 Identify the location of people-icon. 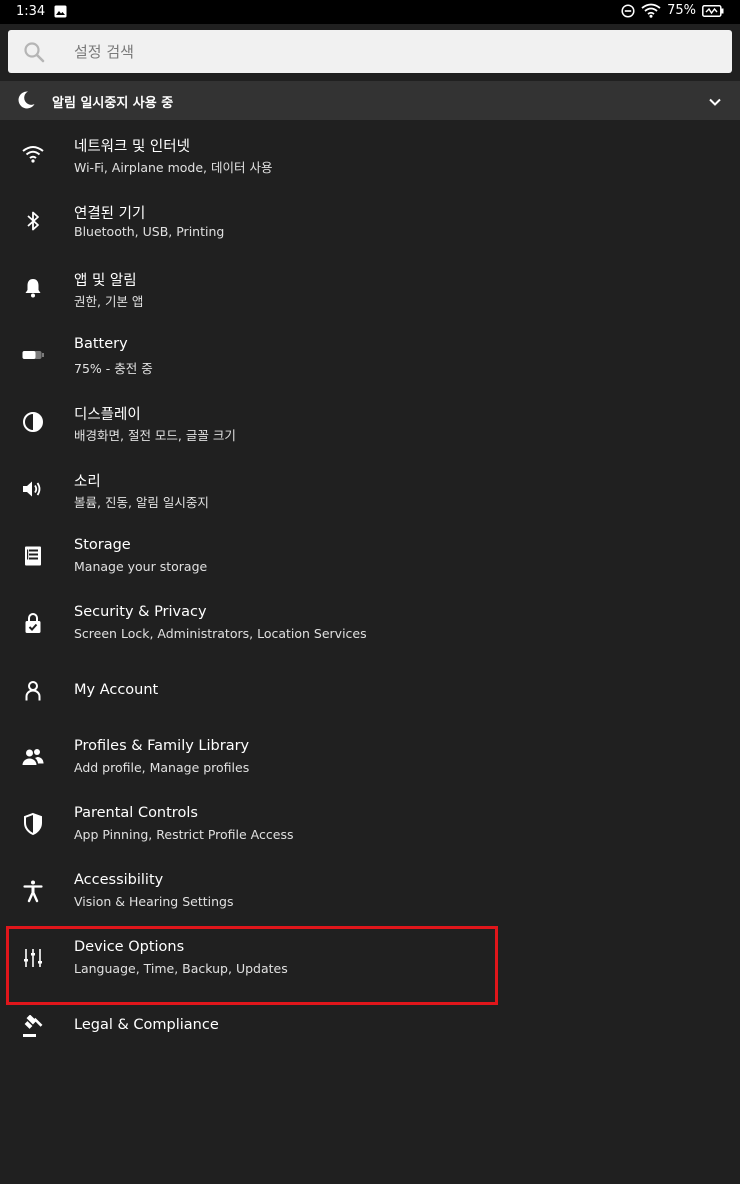
(33, 757).